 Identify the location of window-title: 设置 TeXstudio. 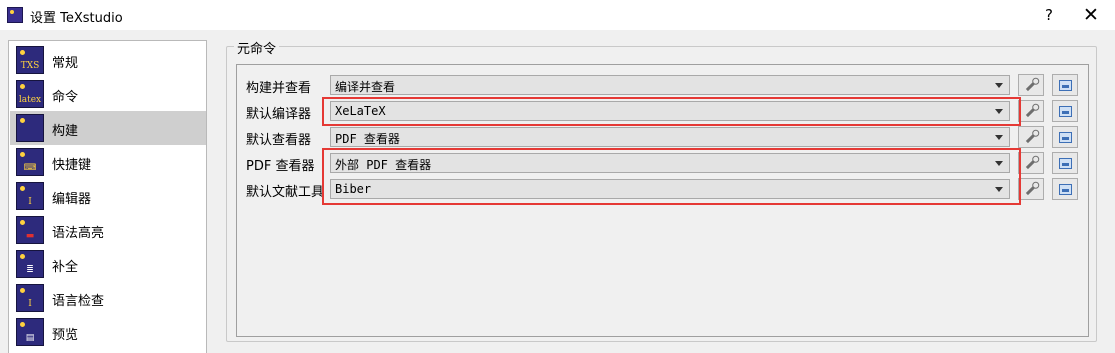
(76, 18).